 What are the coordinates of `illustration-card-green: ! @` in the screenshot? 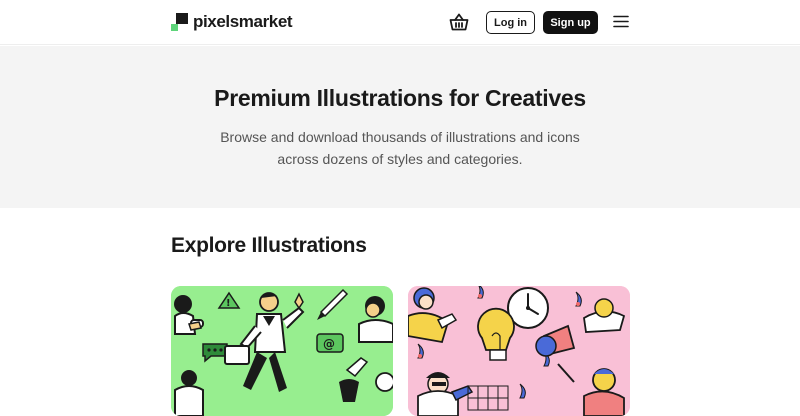 It's located at (282, 351).